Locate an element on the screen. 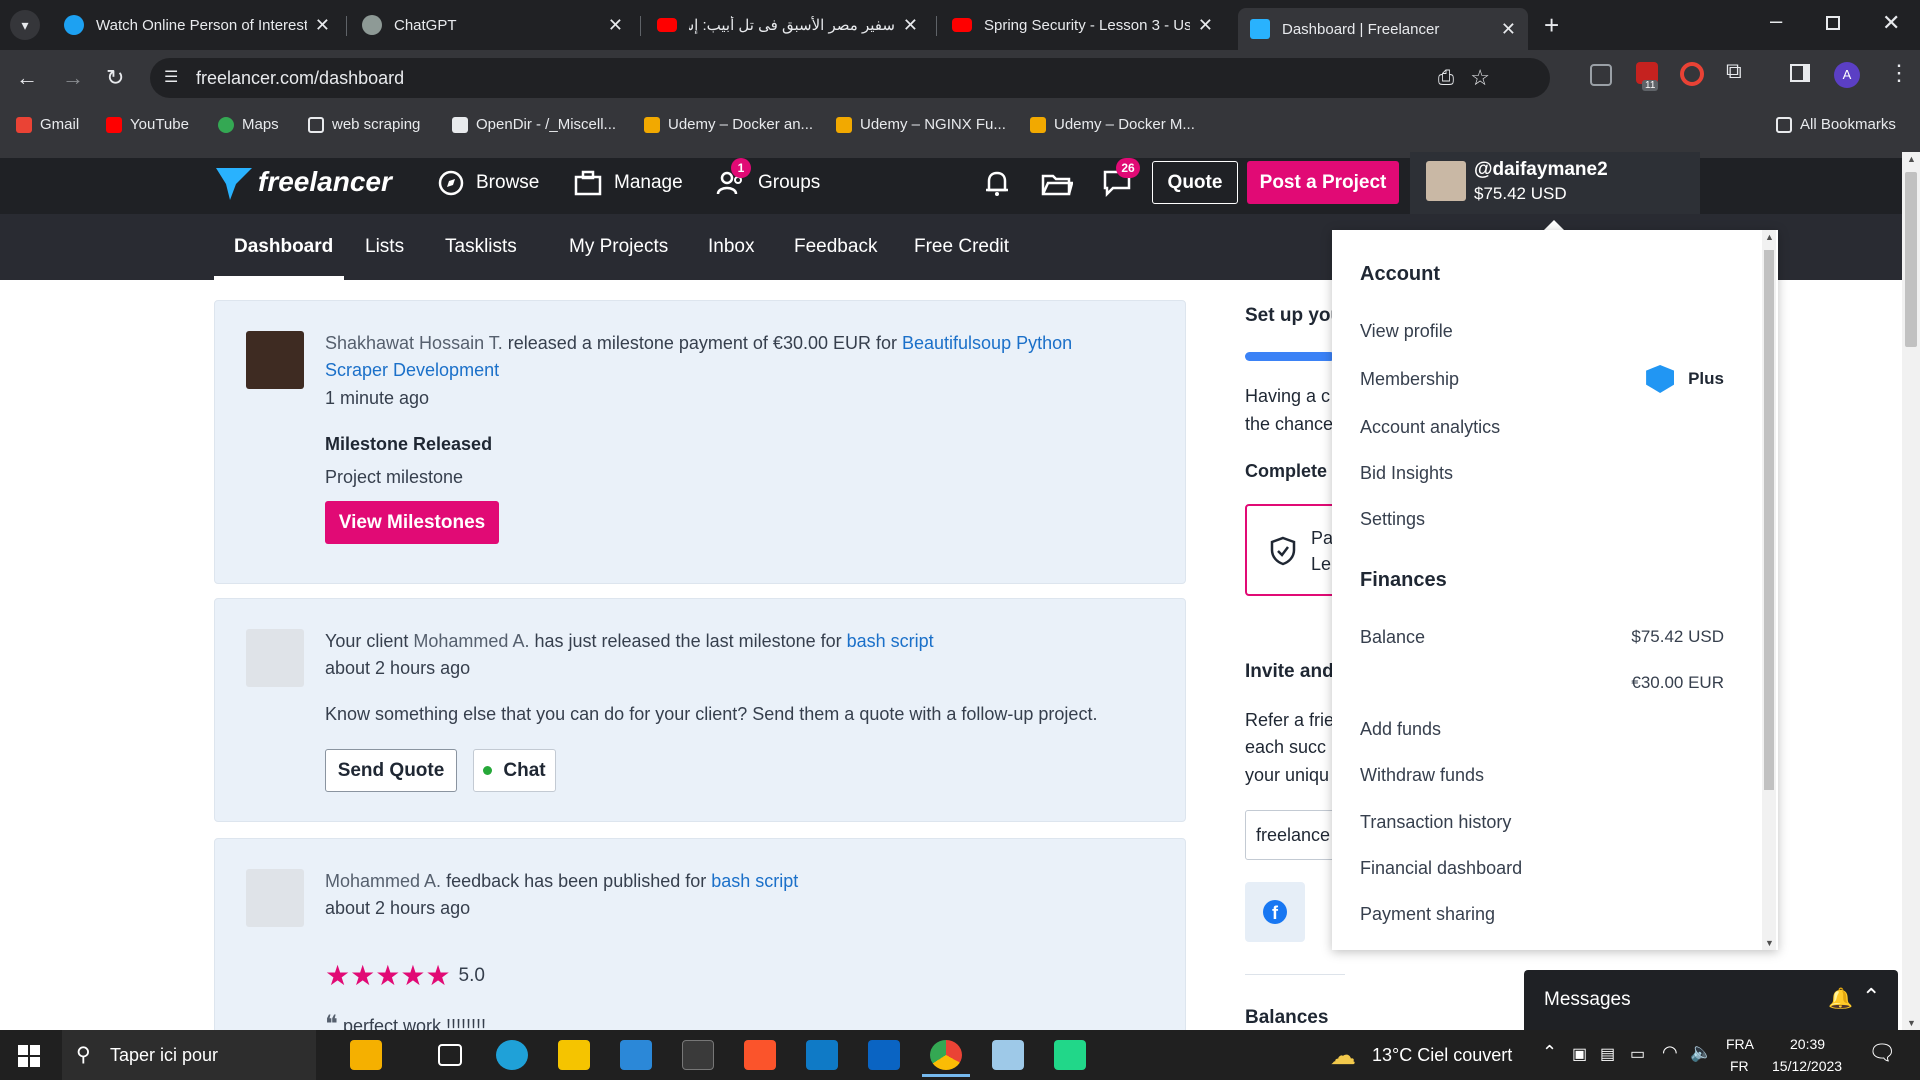  bookmark-star-icon: ☆ is located at coordinates (1480, 78).